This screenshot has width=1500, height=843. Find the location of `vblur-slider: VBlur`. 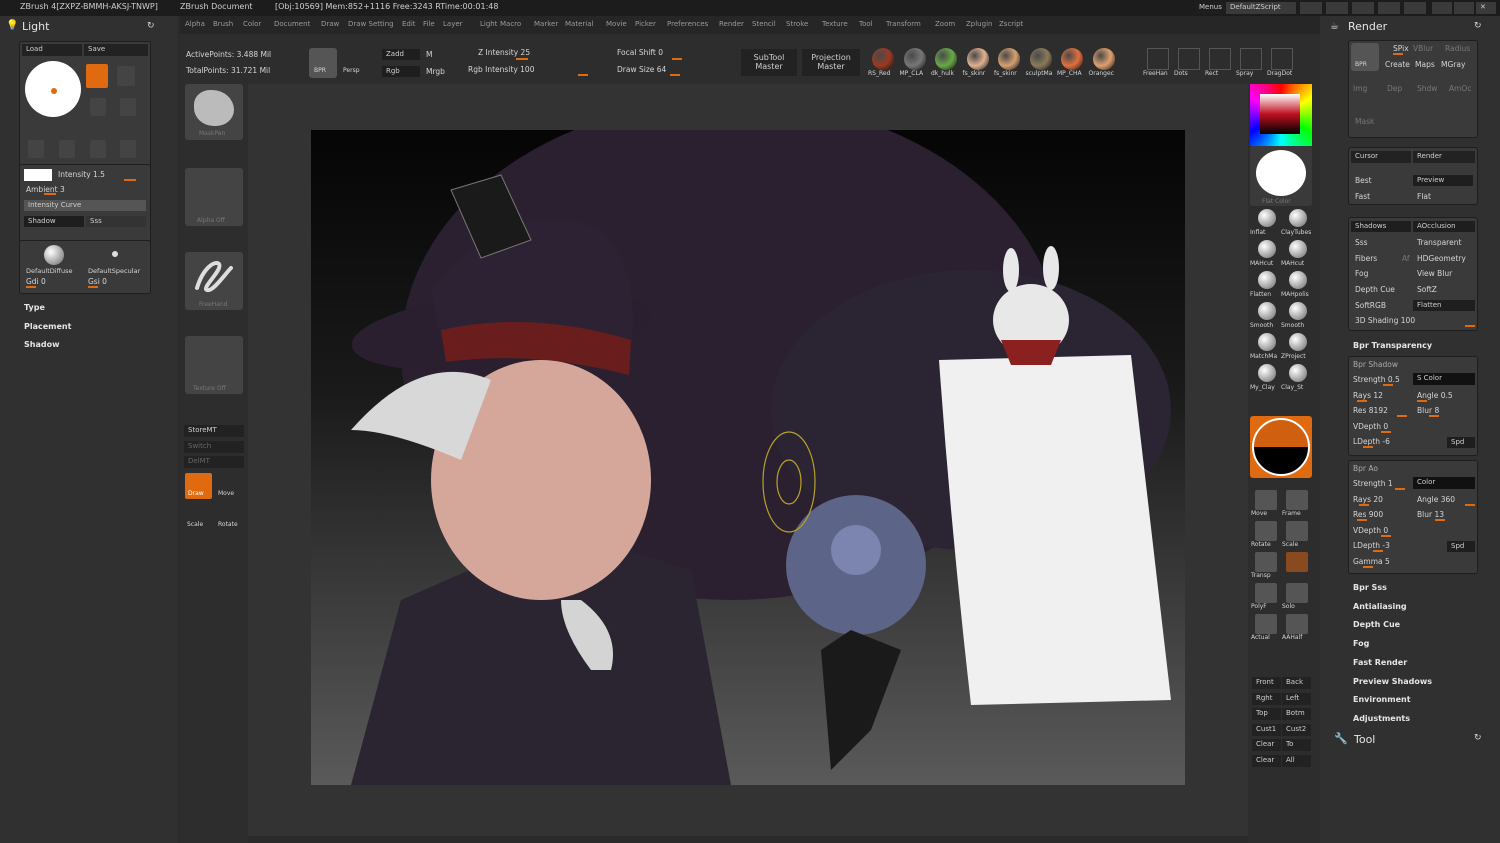

vblur-slider: VBlur is located at coordinates (1423, 48).